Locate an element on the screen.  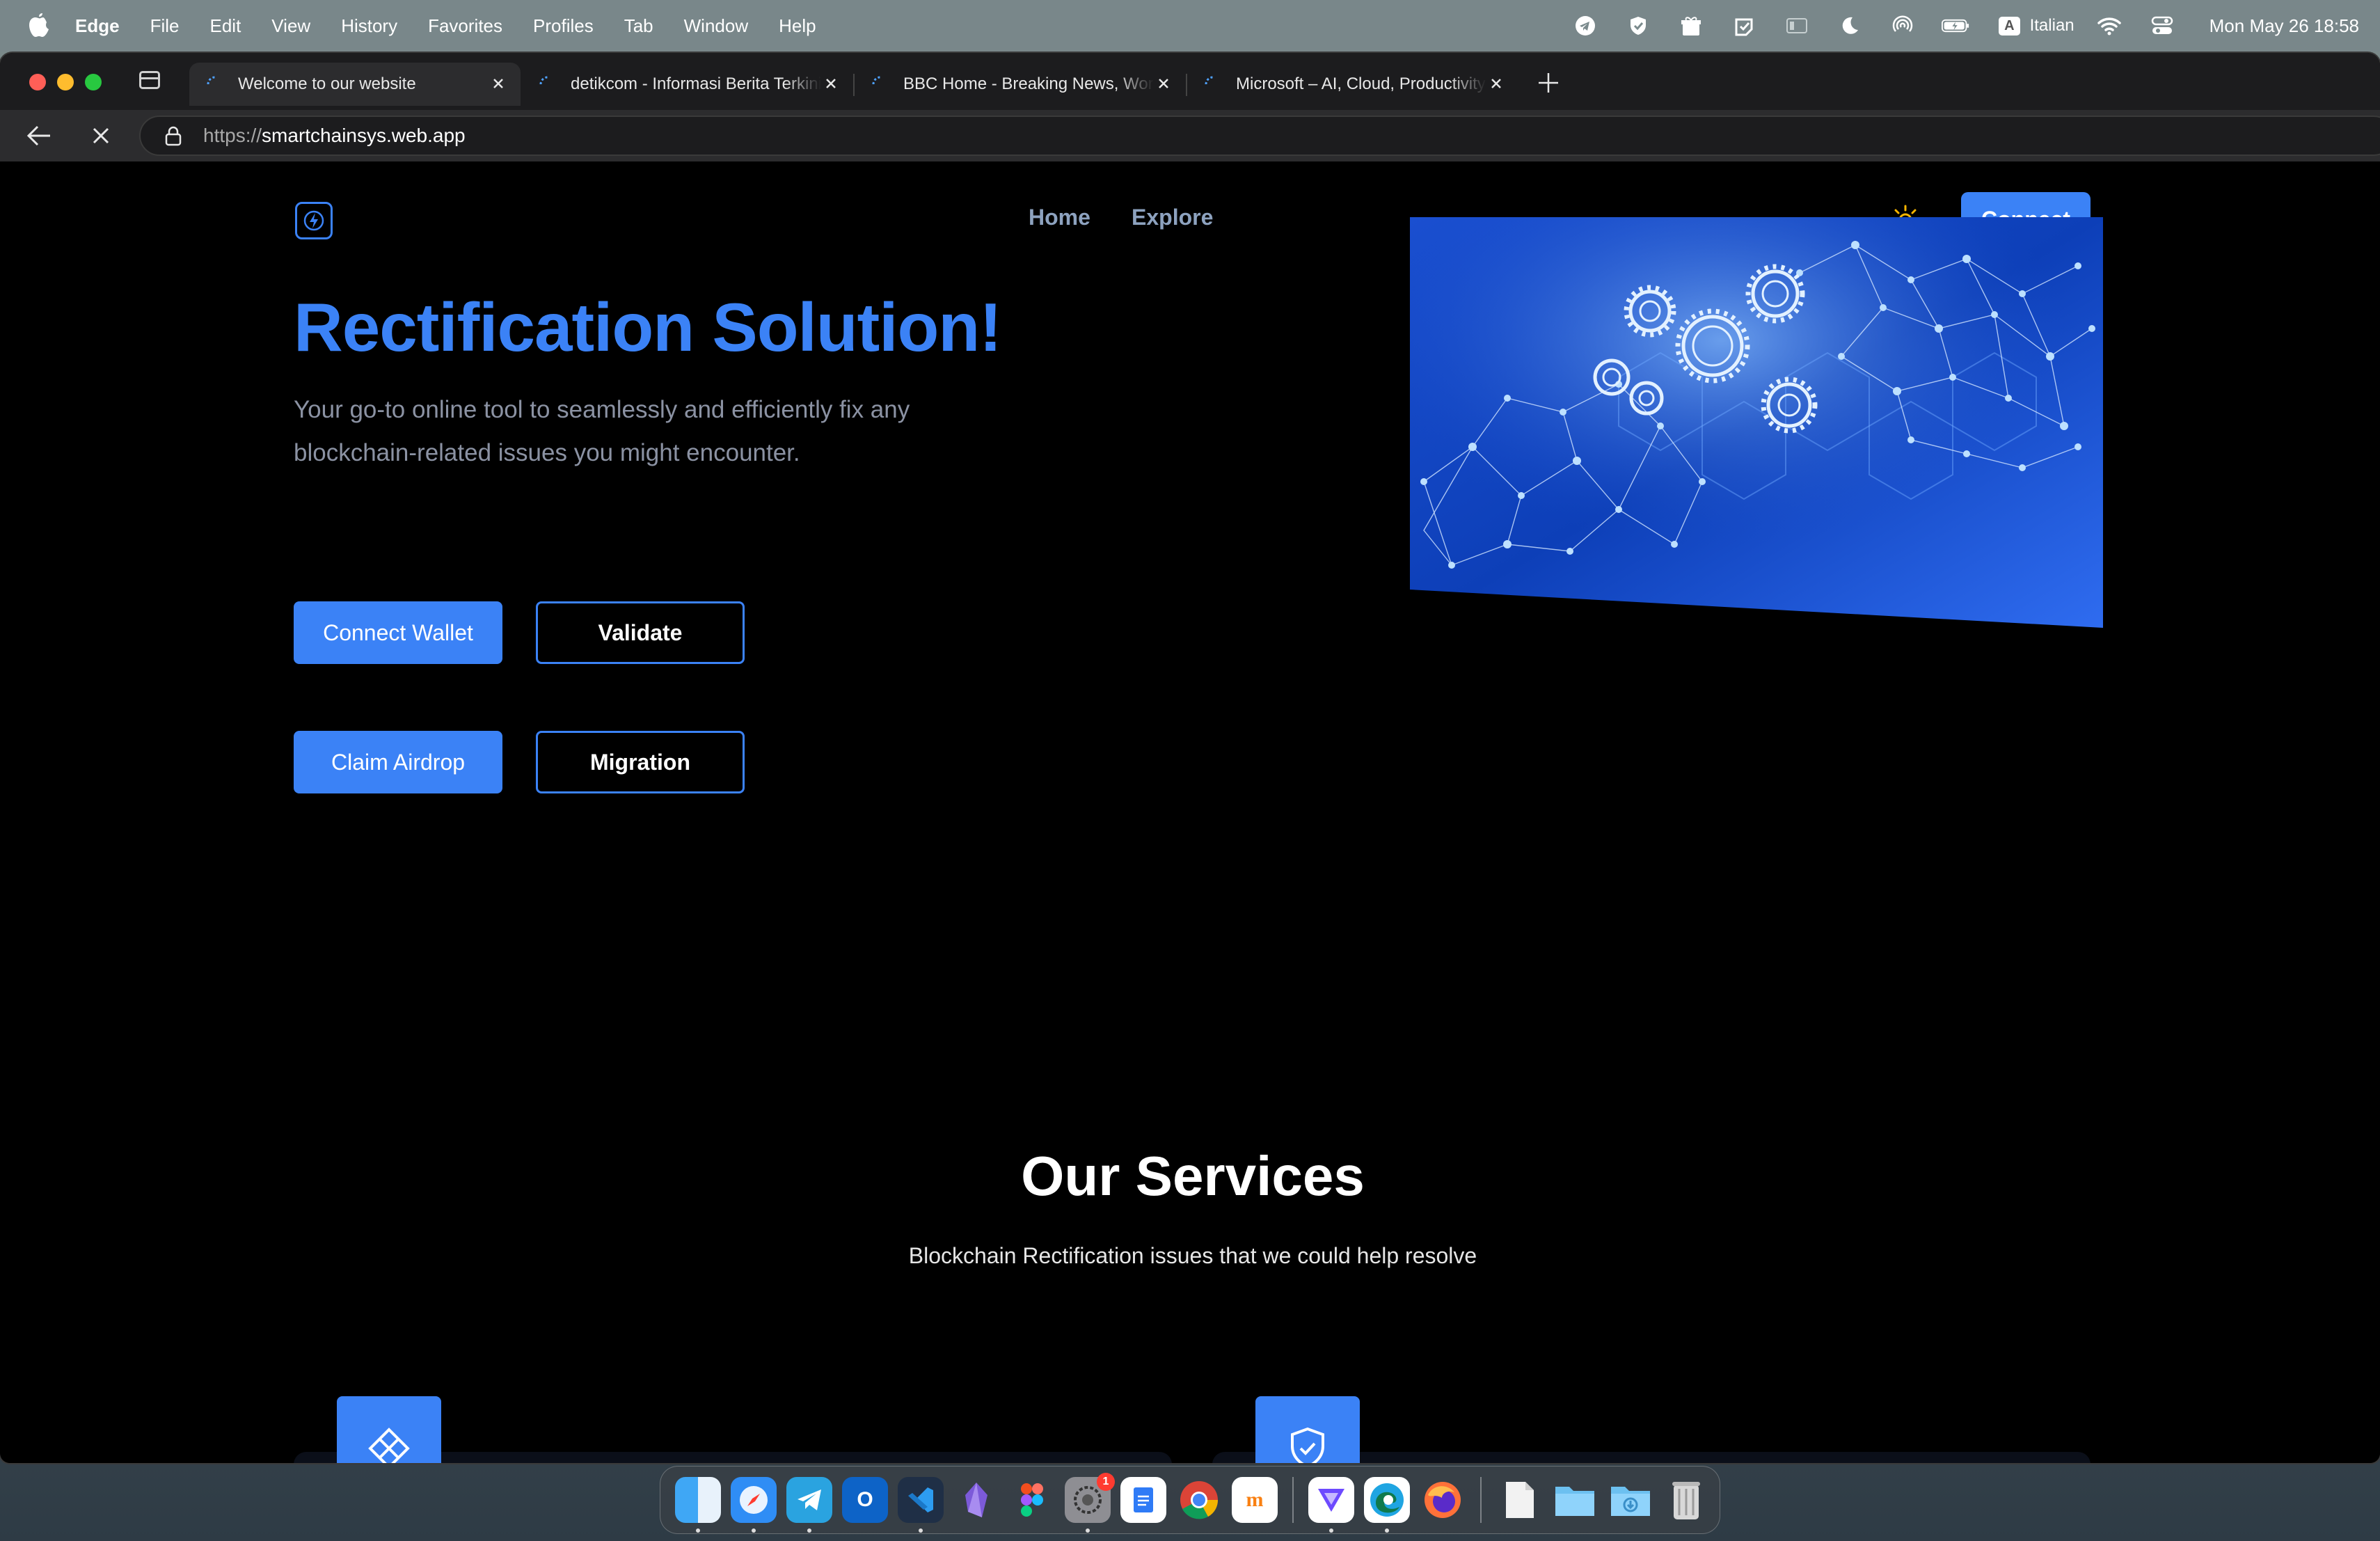
finder-icon is located at coordinates (698, 1505).